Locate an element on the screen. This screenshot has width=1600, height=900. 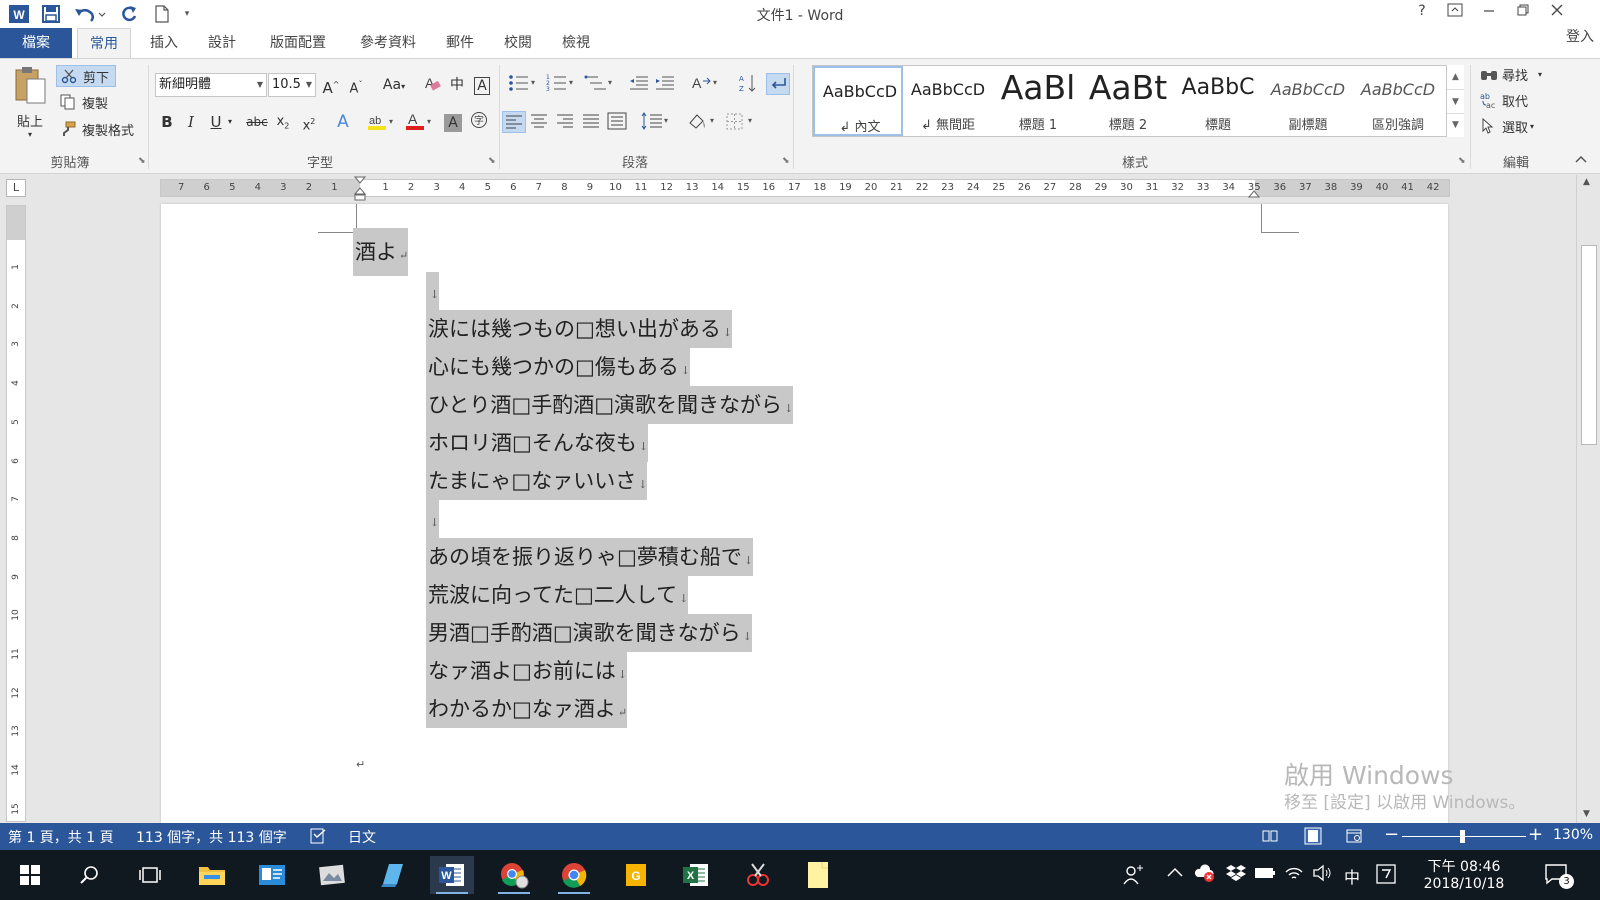
proofing-icon is located at coordinates (319, 838).